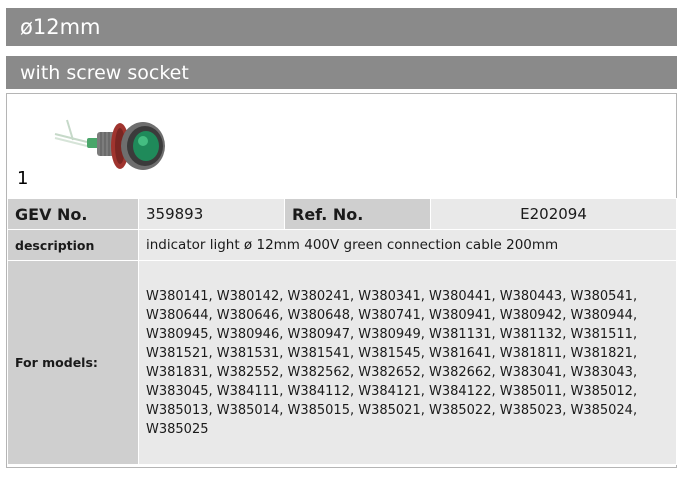  What do you see at coordinates (341, 72) in the screenshot?
I see `variant-header: with screw socket` at bounding box center [341, 72].